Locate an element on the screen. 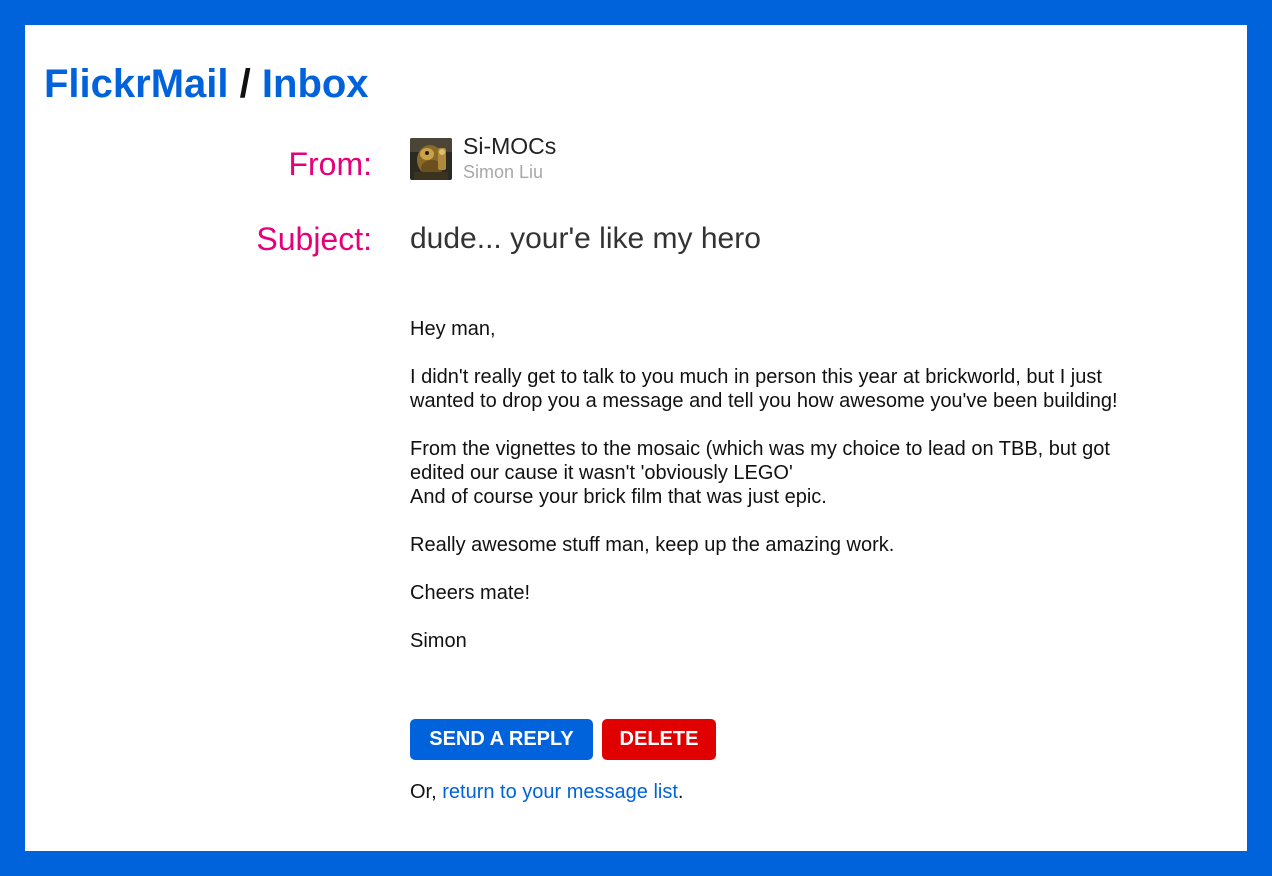 This screenshot has width=1272, height=876. sender-avatar is located at coordinates (431, 159).